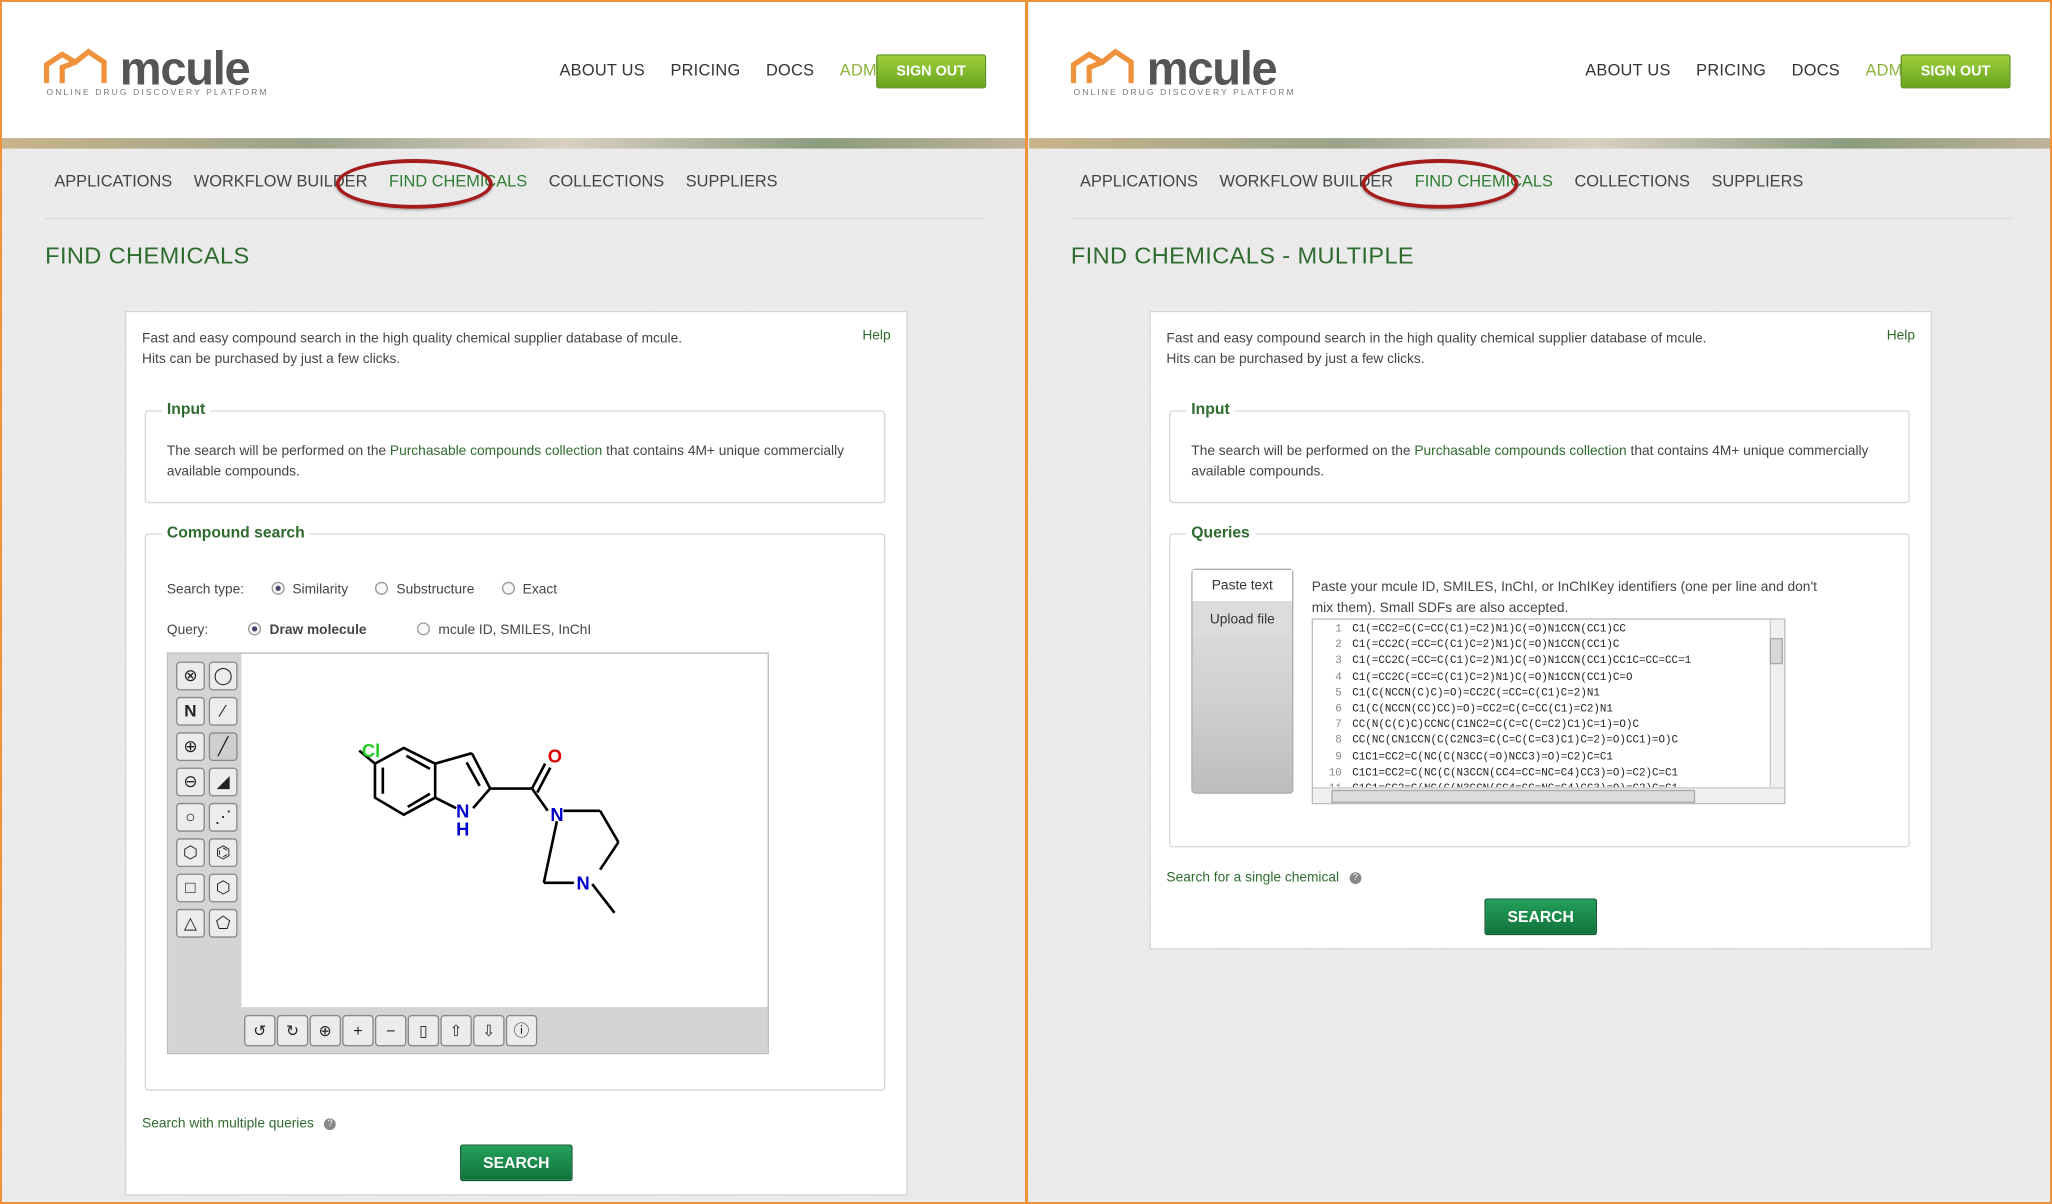 Image resolution: width=2052 pixels, height=1204 pixels. I want to click on lasso-icon: ◯, so click(223, 676).